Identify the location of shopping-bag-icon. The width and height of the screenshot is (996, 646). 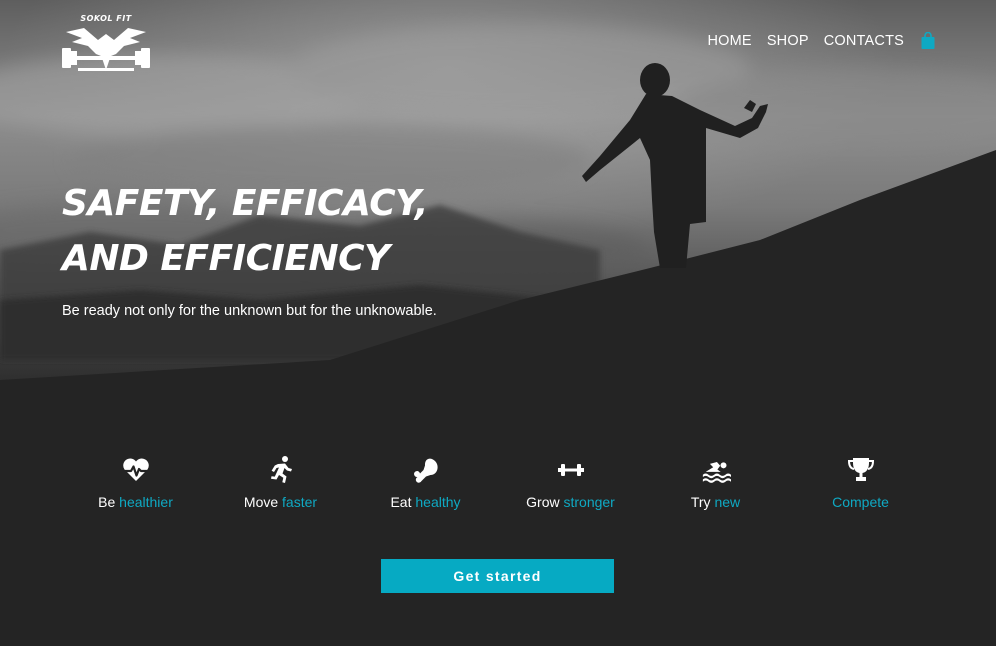
(928, 41).